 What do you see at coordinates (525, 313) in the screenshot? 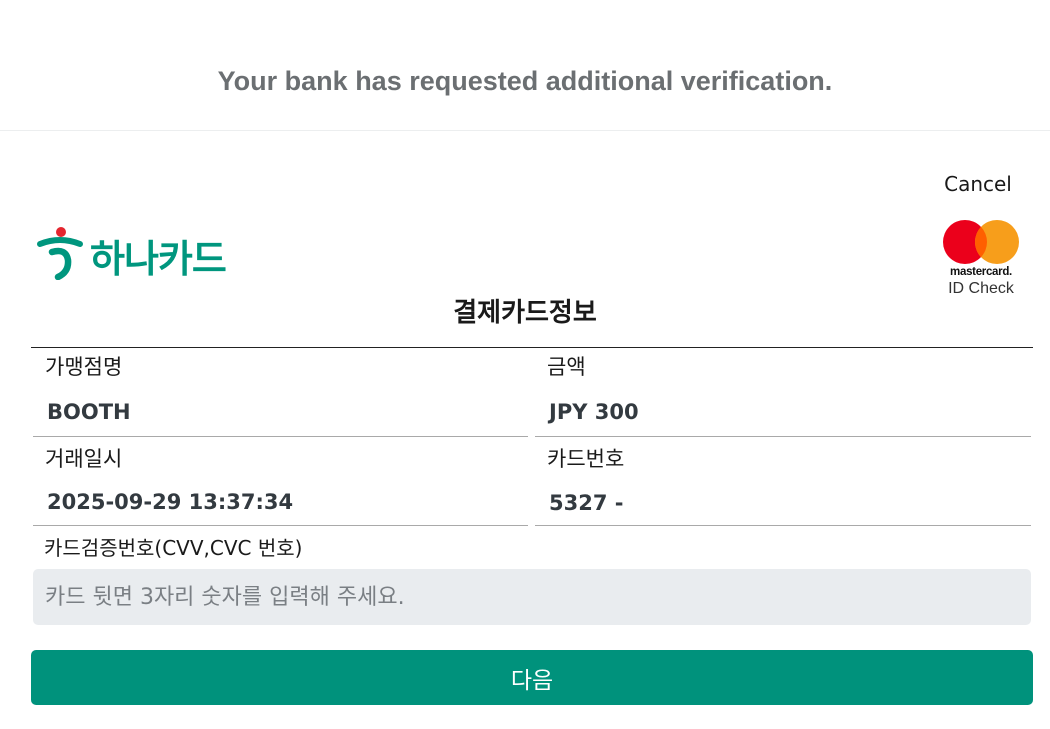
I see `page-title: 결제카드정보` at bounding box center [525, 313].